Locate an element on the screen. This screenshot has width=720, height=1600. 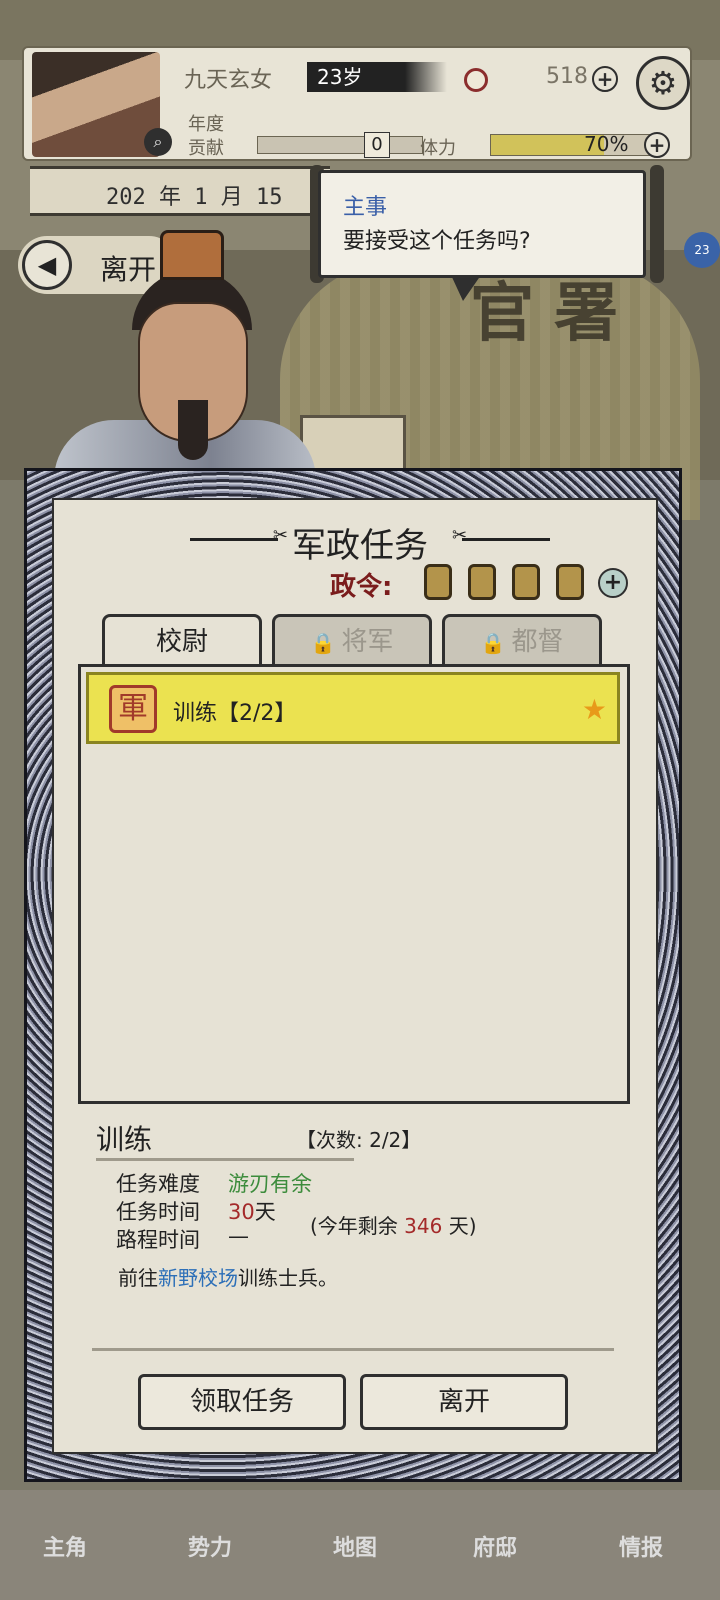
contrib-value: 0 is located at coordinates (377, 145).